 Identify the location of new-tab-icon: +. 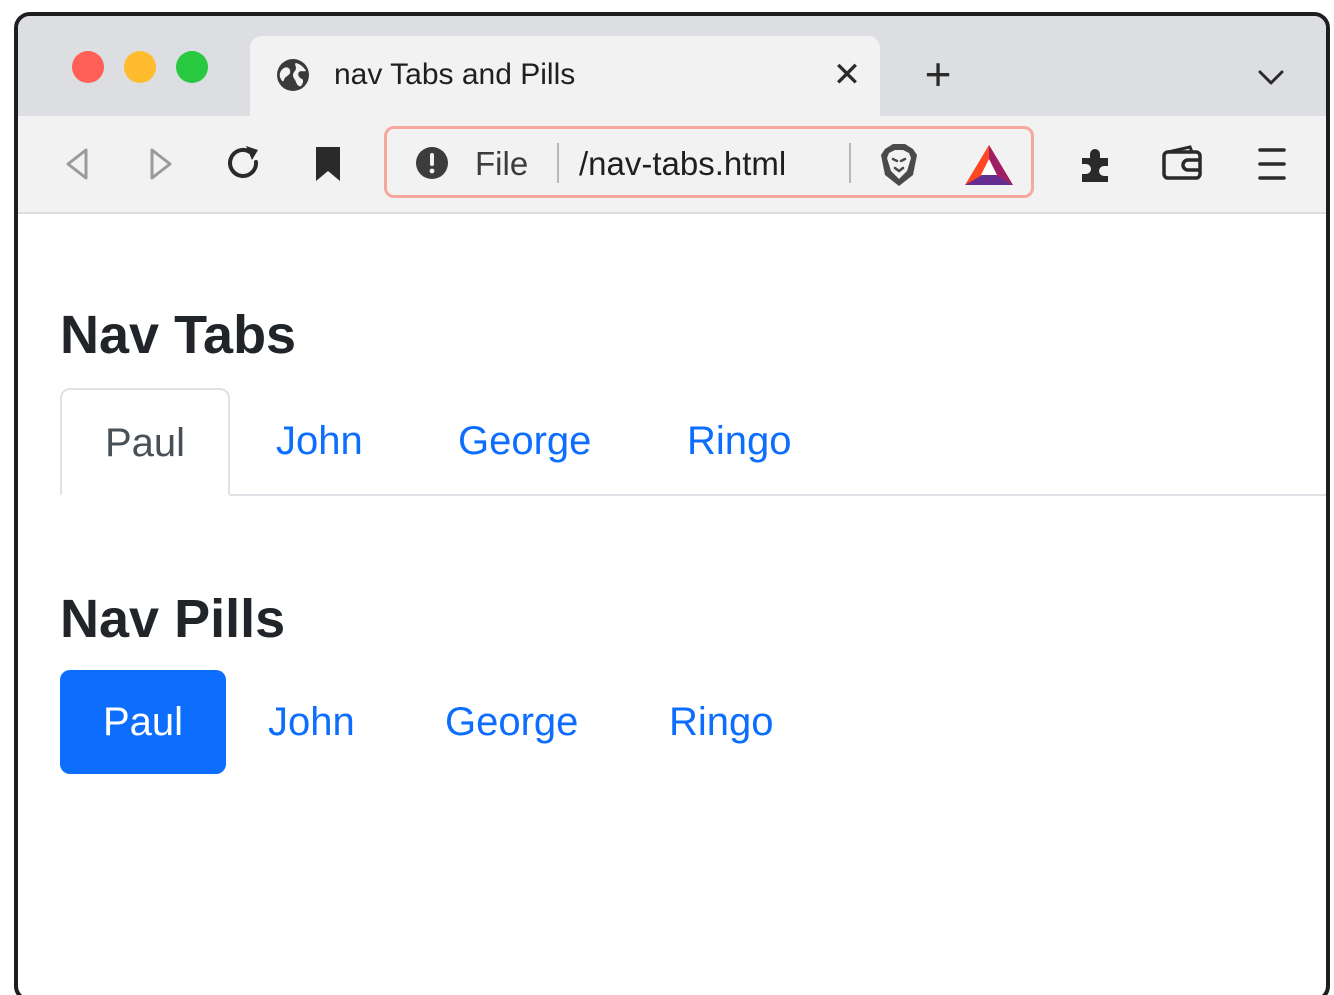
(938, 74).